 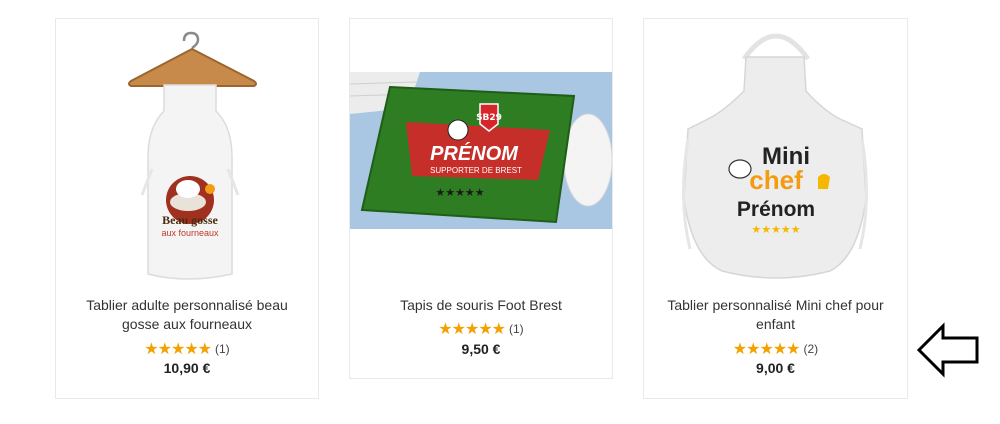 I want to click on product-price: 9,50 €, so click(x=481, y=349).